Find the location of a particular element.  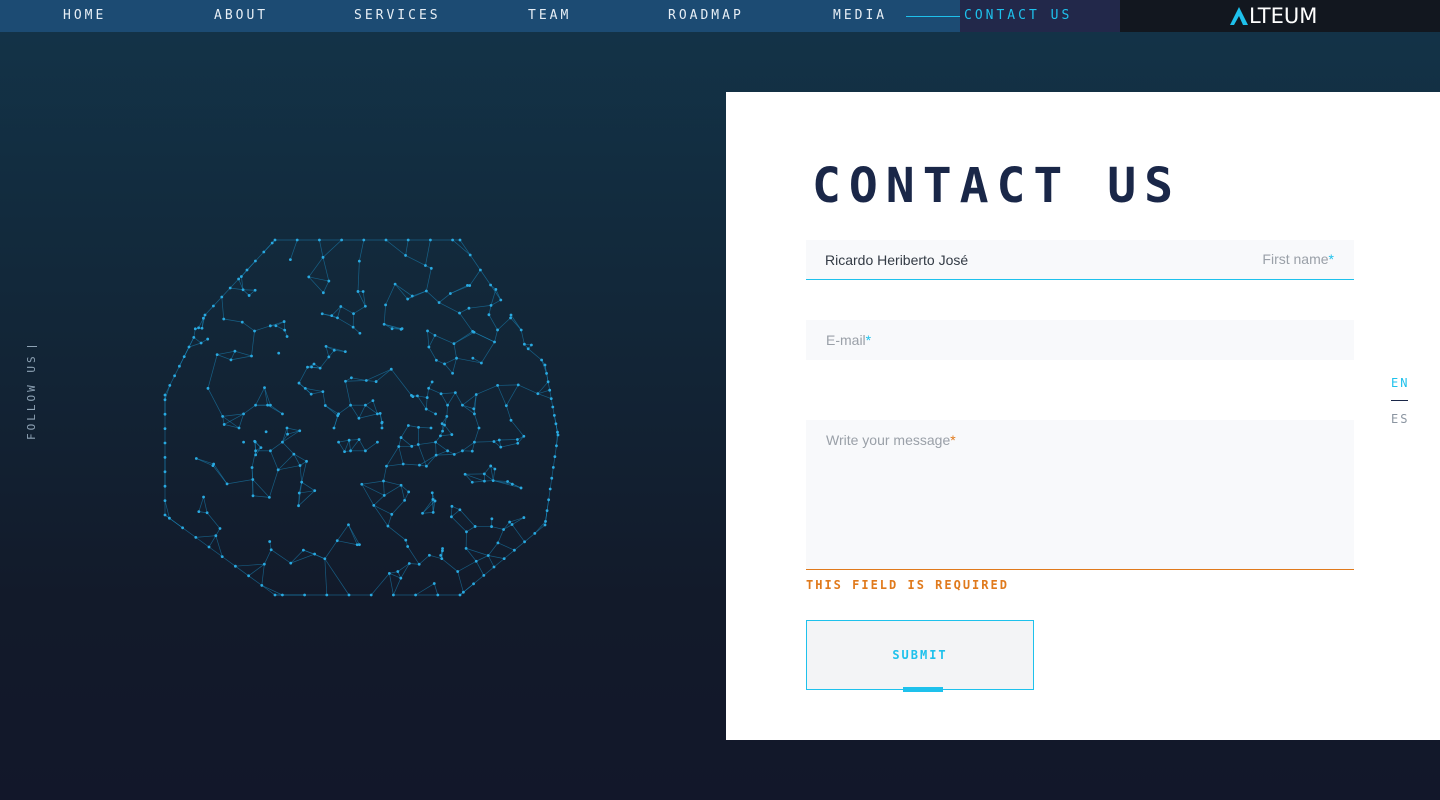

page-title: CONTACT US is located at coordinates (996, 186).